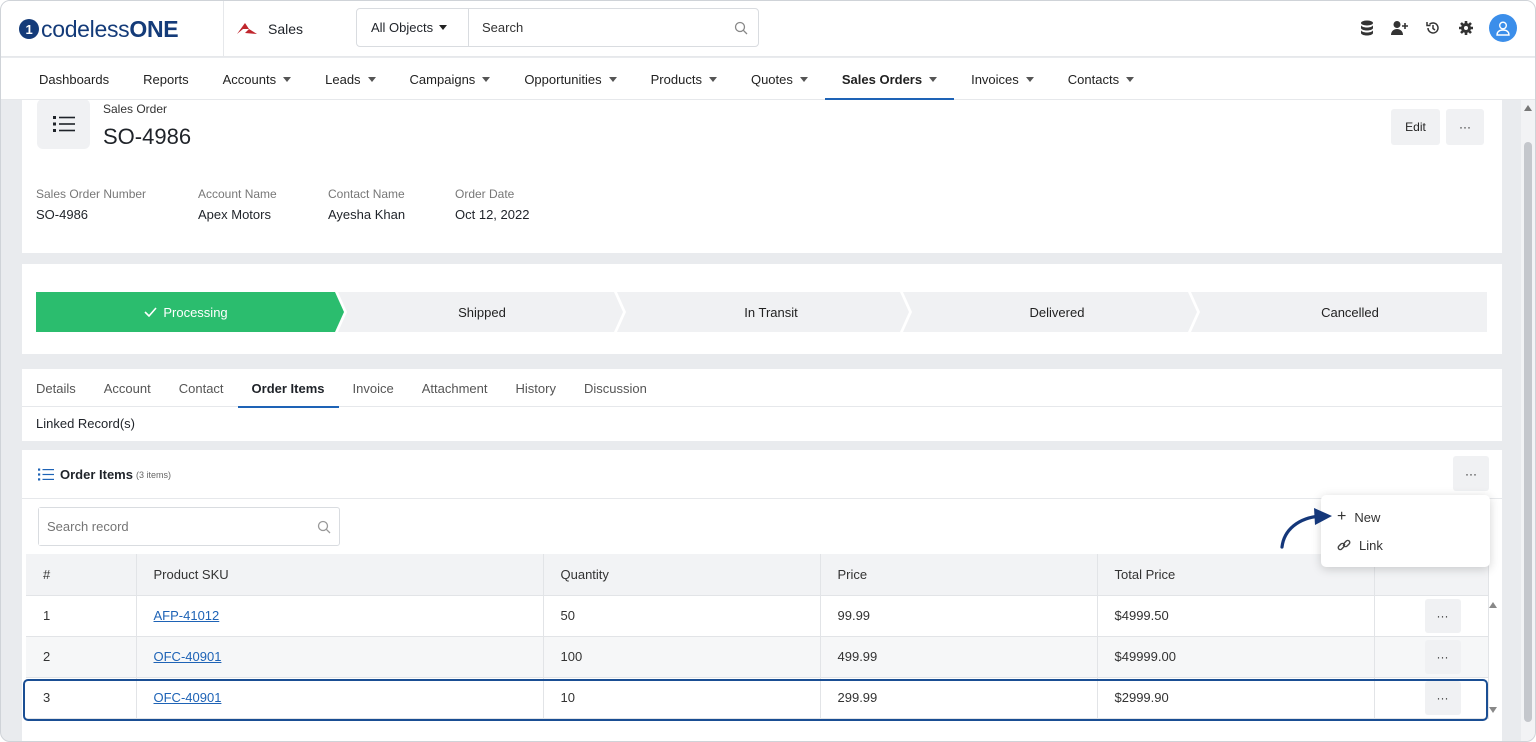  I want to click on app-name: Sales, so click(286, 29).